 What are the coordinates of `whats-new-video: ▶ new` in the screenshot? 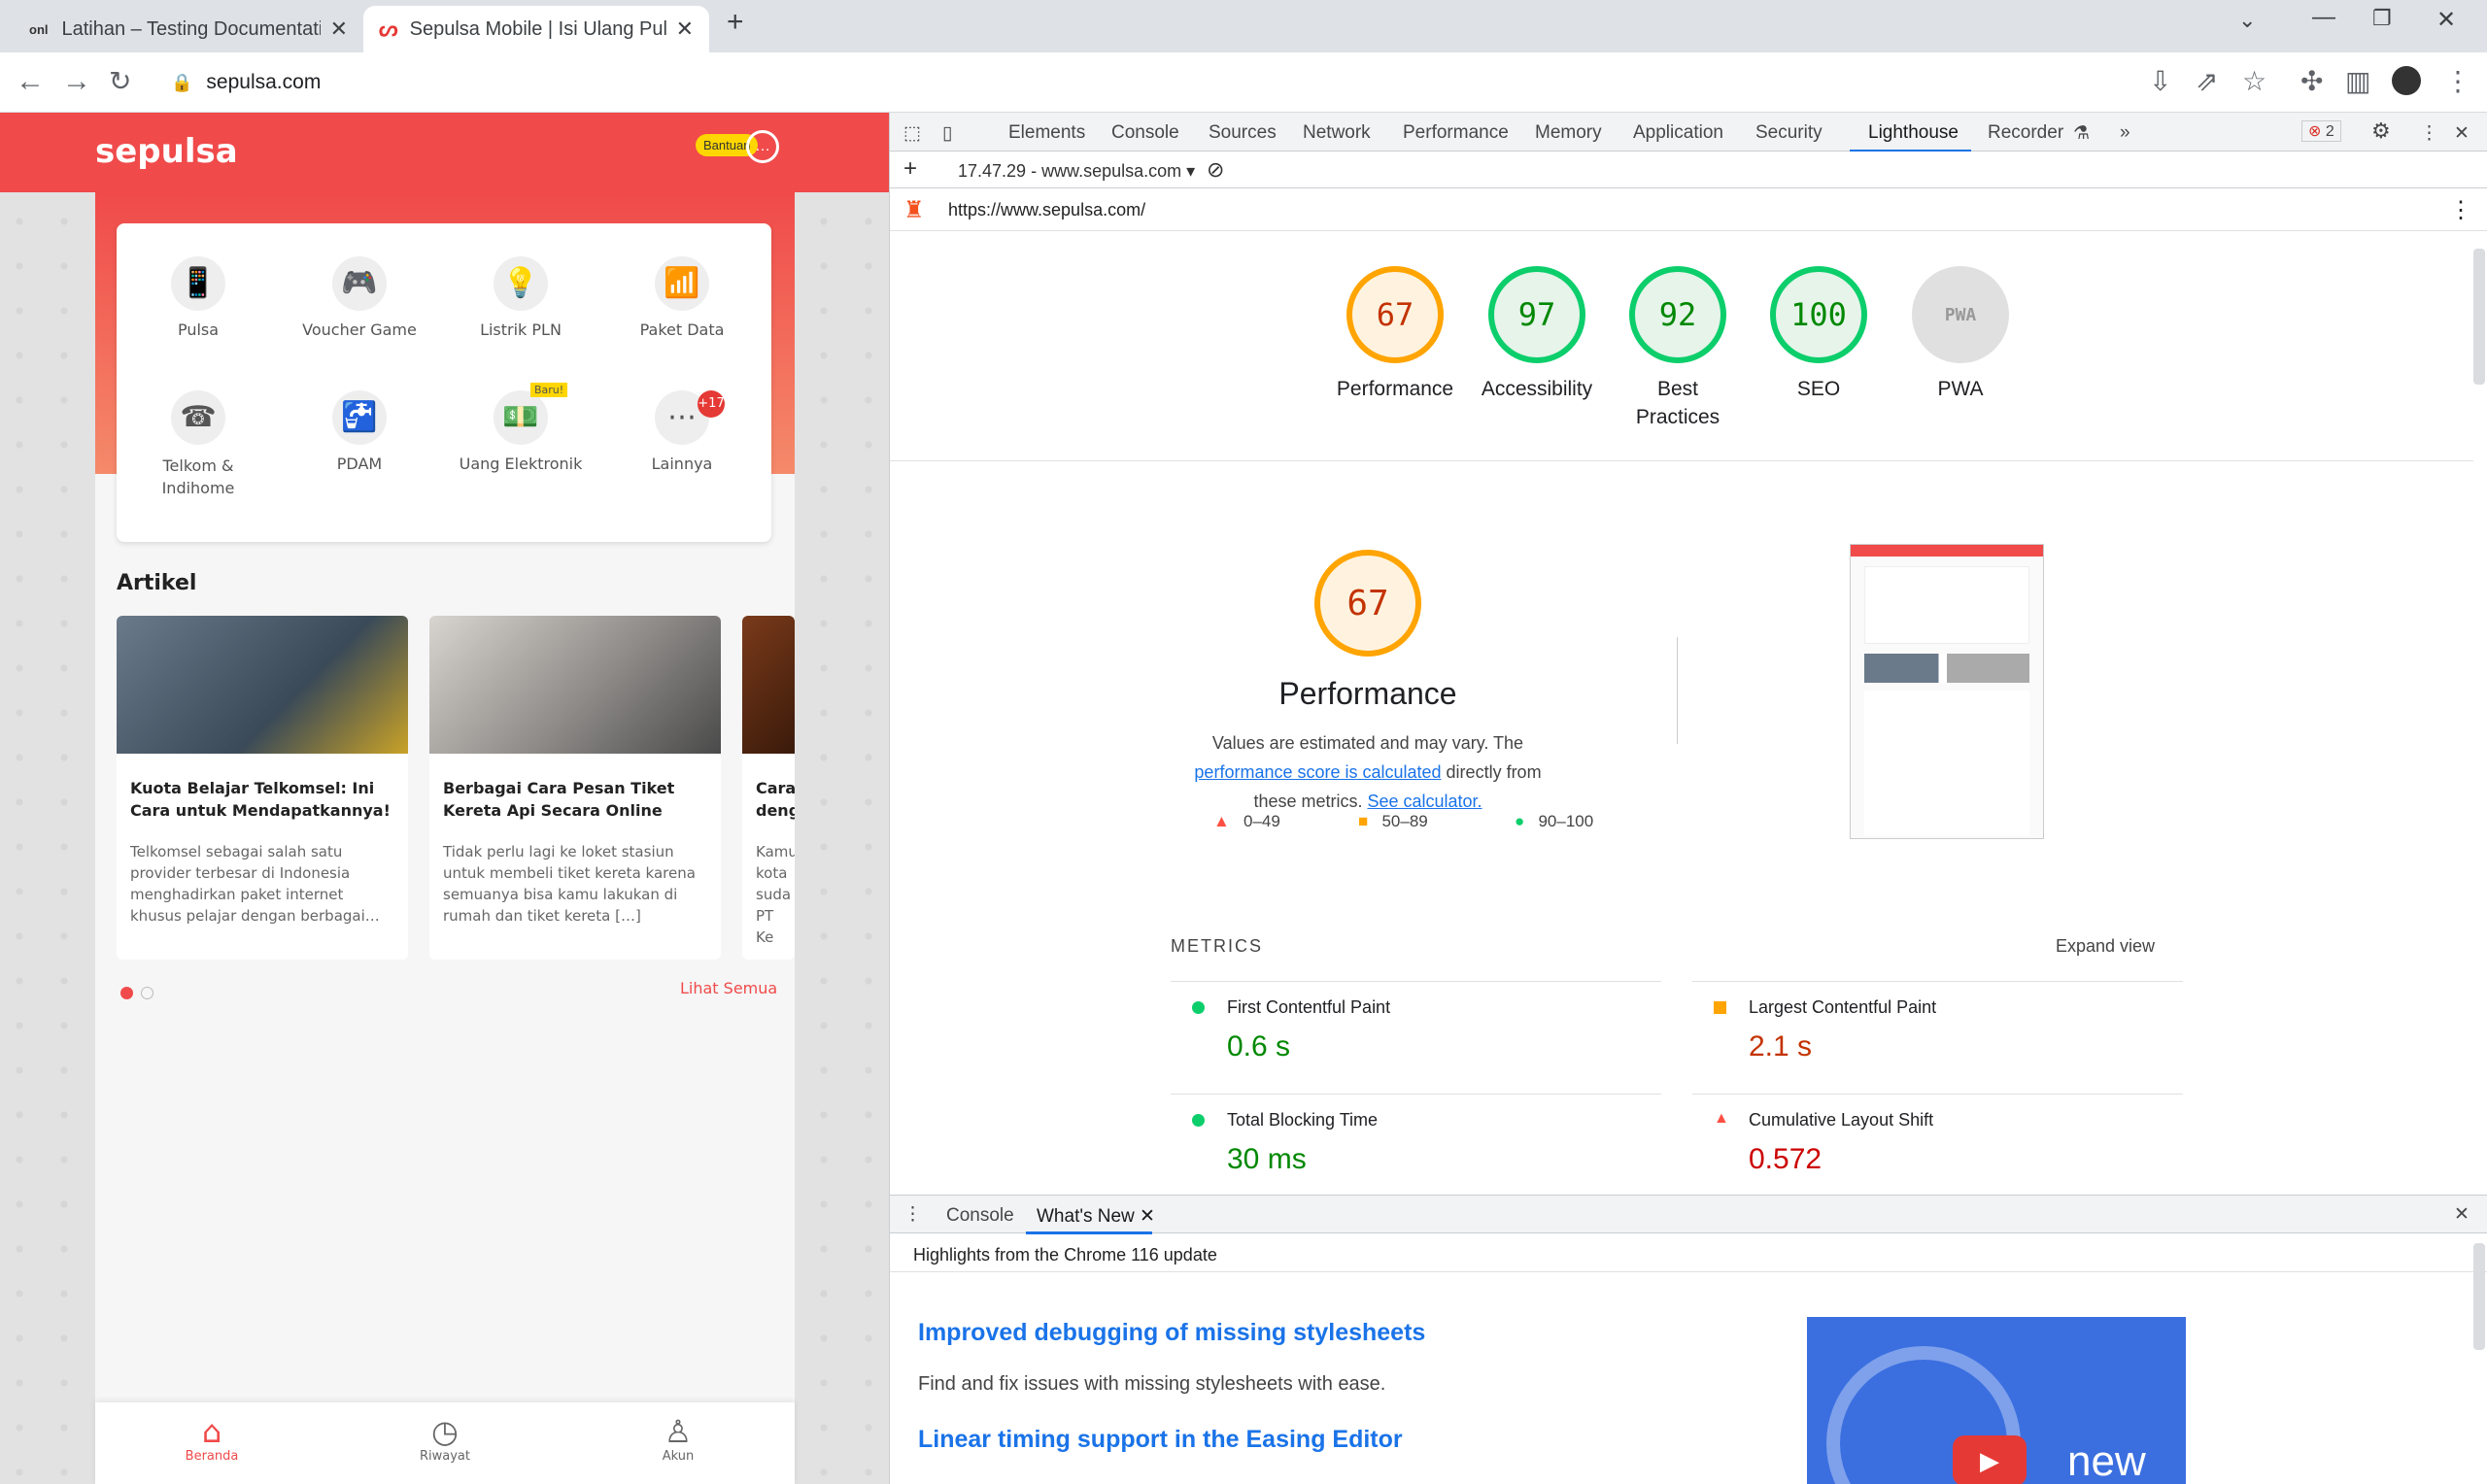 It's located at (1996, 1400).